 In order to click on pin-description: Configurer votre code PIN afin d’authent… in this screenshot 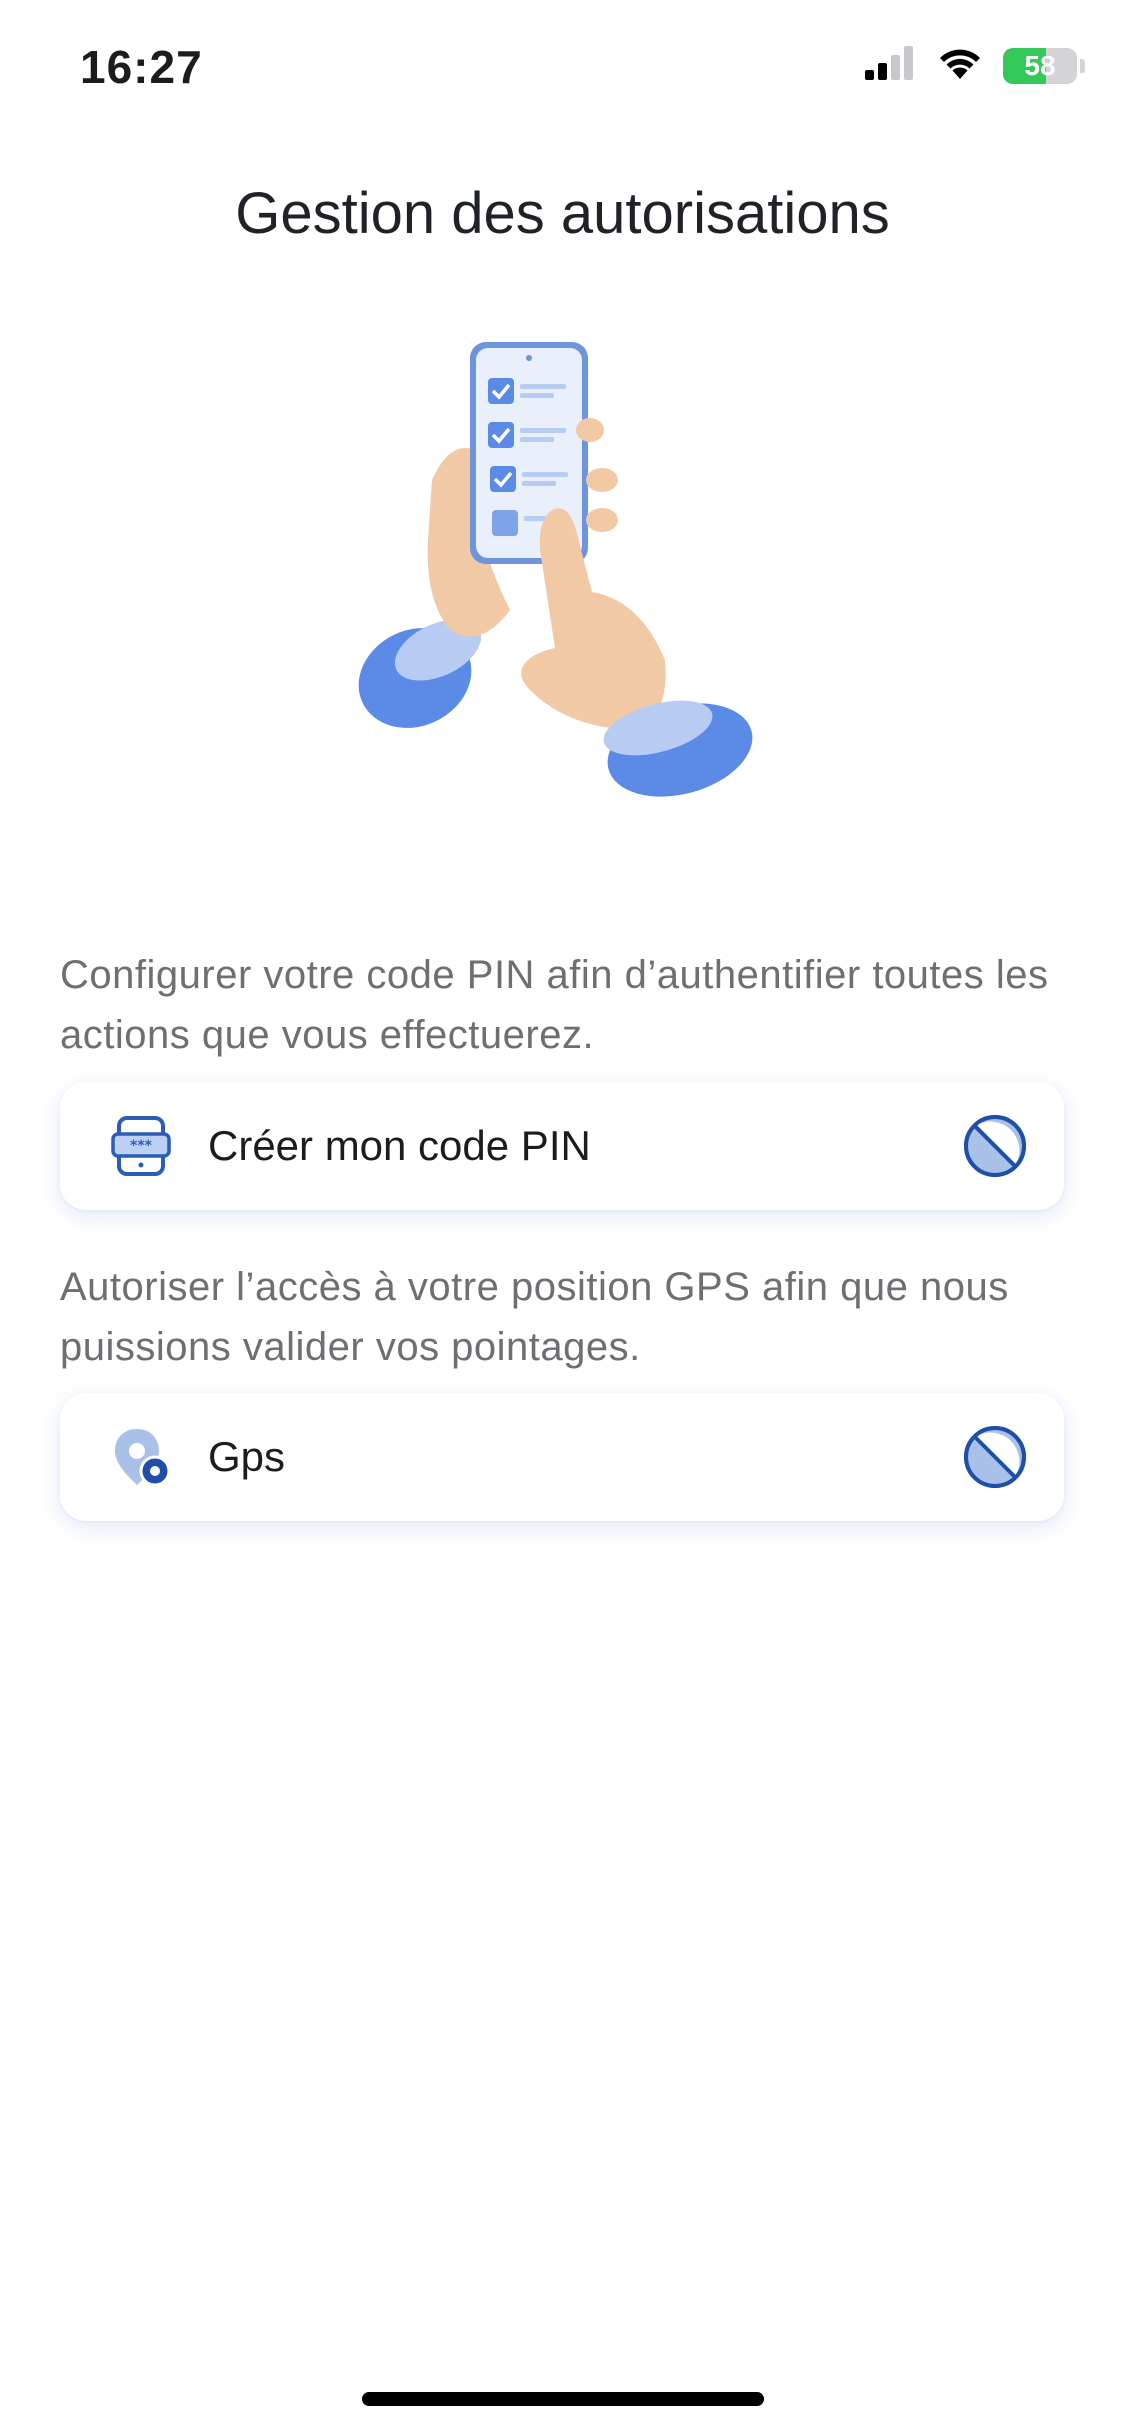, I will do `click(554, 1005)`.